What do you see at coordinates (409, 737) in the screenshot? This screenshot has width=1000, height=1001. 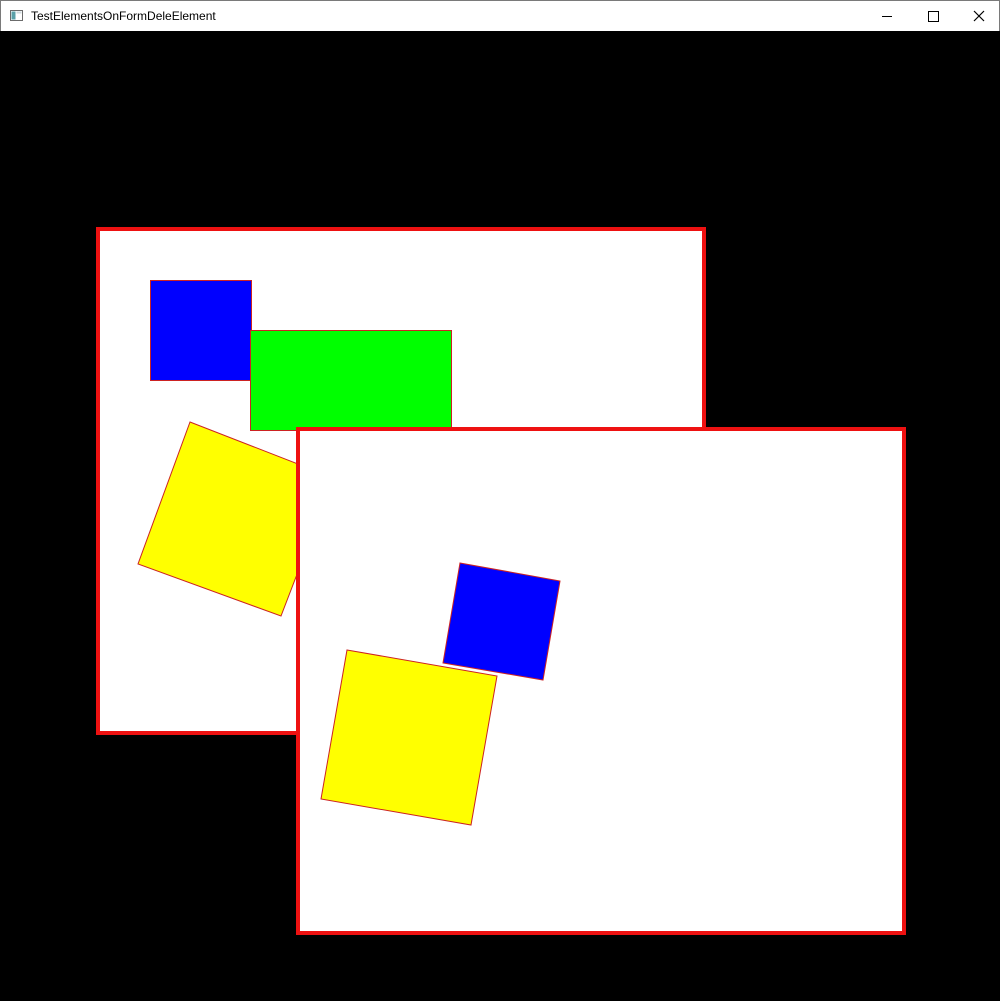 I see `front-yellow-rotated-square` at bounding box center [409, 737].